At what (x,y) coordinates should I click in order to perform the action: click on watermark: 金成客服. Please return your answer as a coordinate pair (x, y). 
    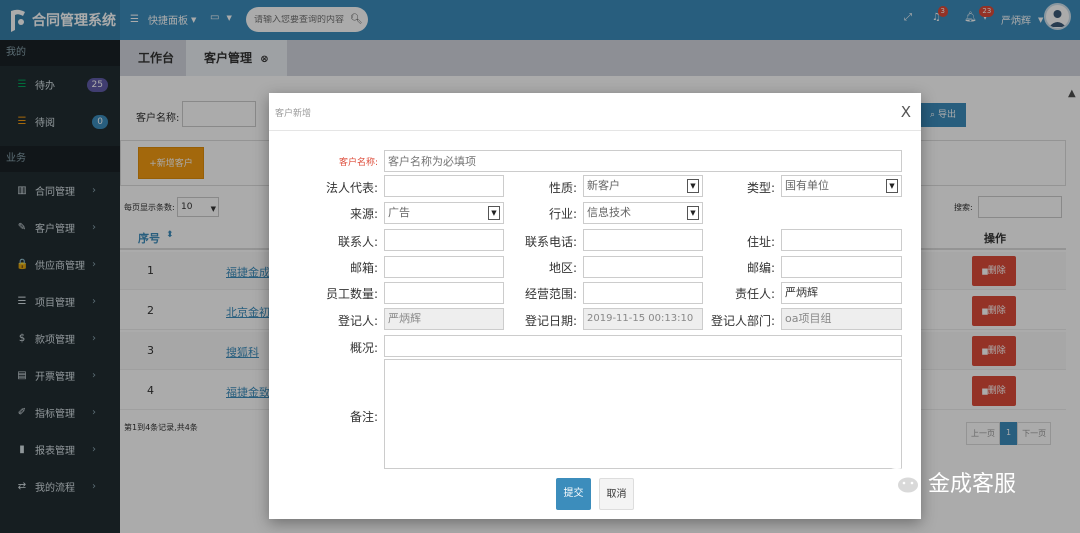
    Looking at the image, I should click on (949, 482).